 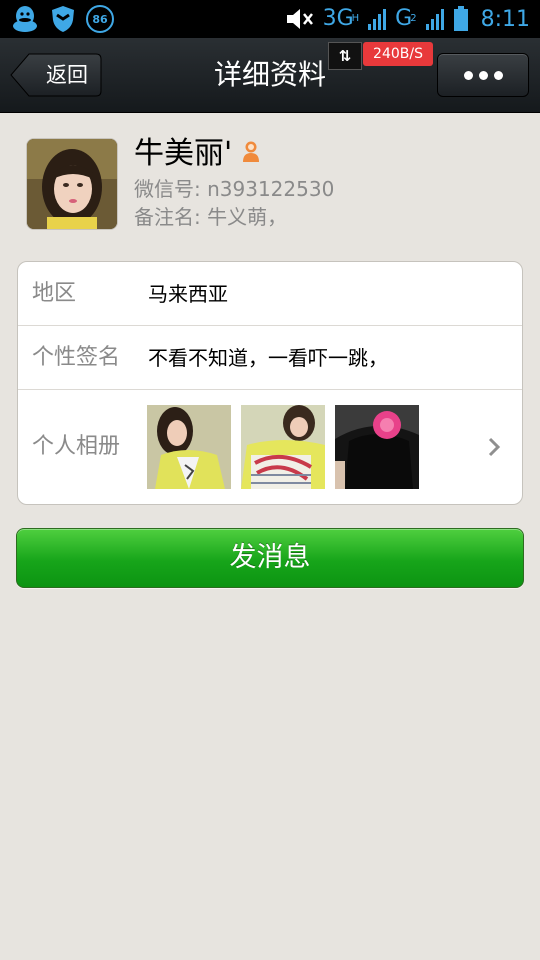 I want to click on avatar, so click(x=72, y=184).